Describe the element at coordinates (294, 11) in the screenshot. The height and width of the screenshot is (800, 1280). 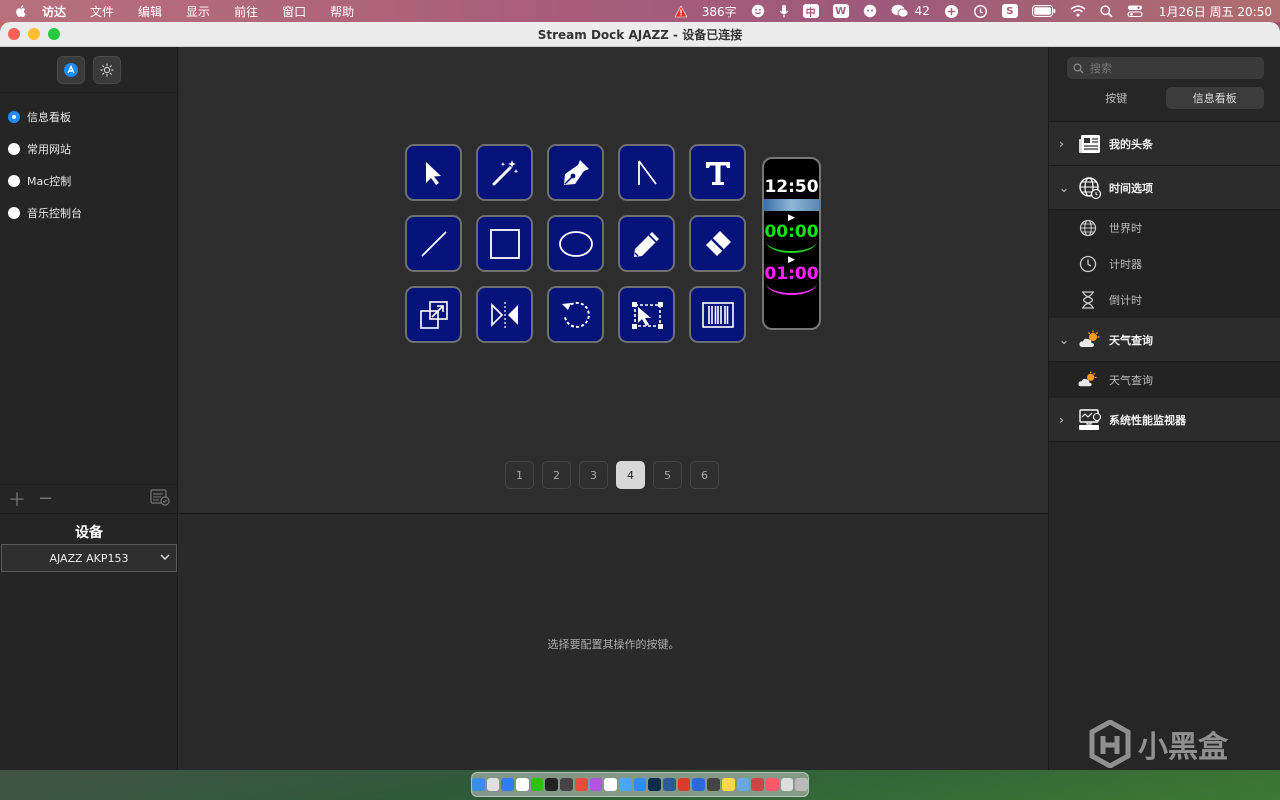
I see `menu-window: 窗口` at that location.